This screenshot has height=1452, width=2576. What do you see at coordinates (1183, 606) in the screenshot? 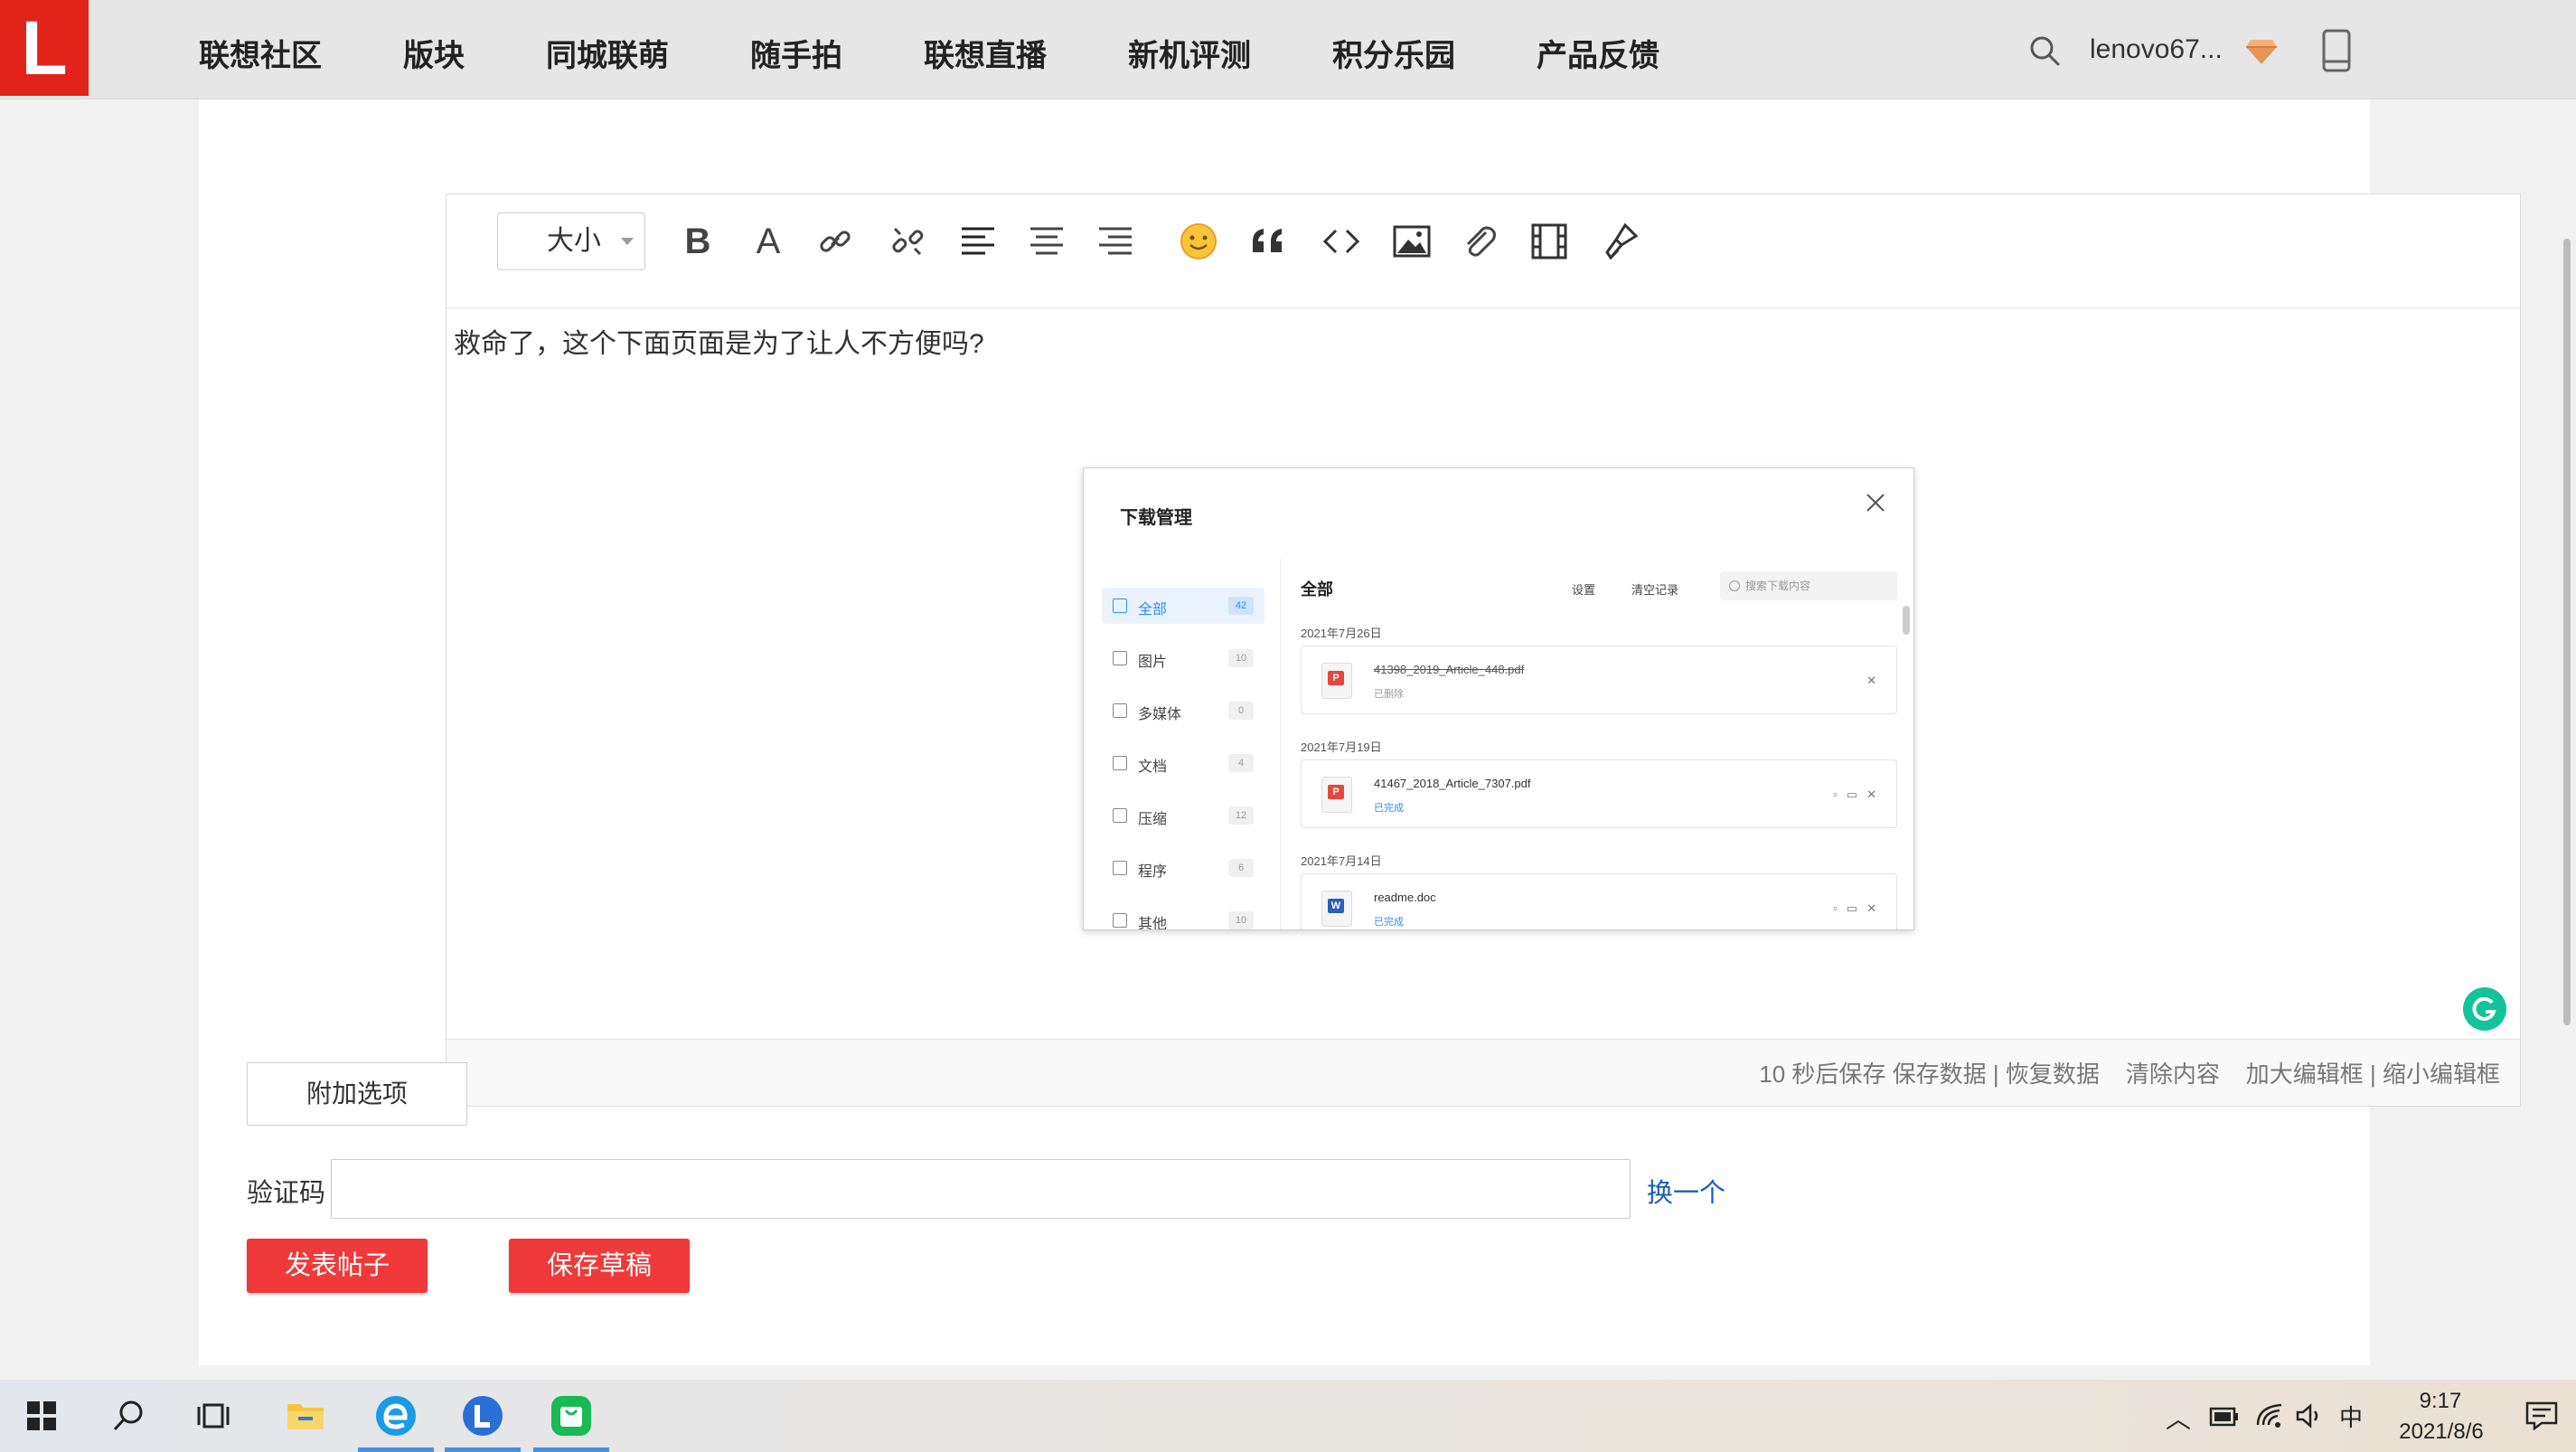
I see `category-all: 全部 42` at bounding box center [1183, 606].